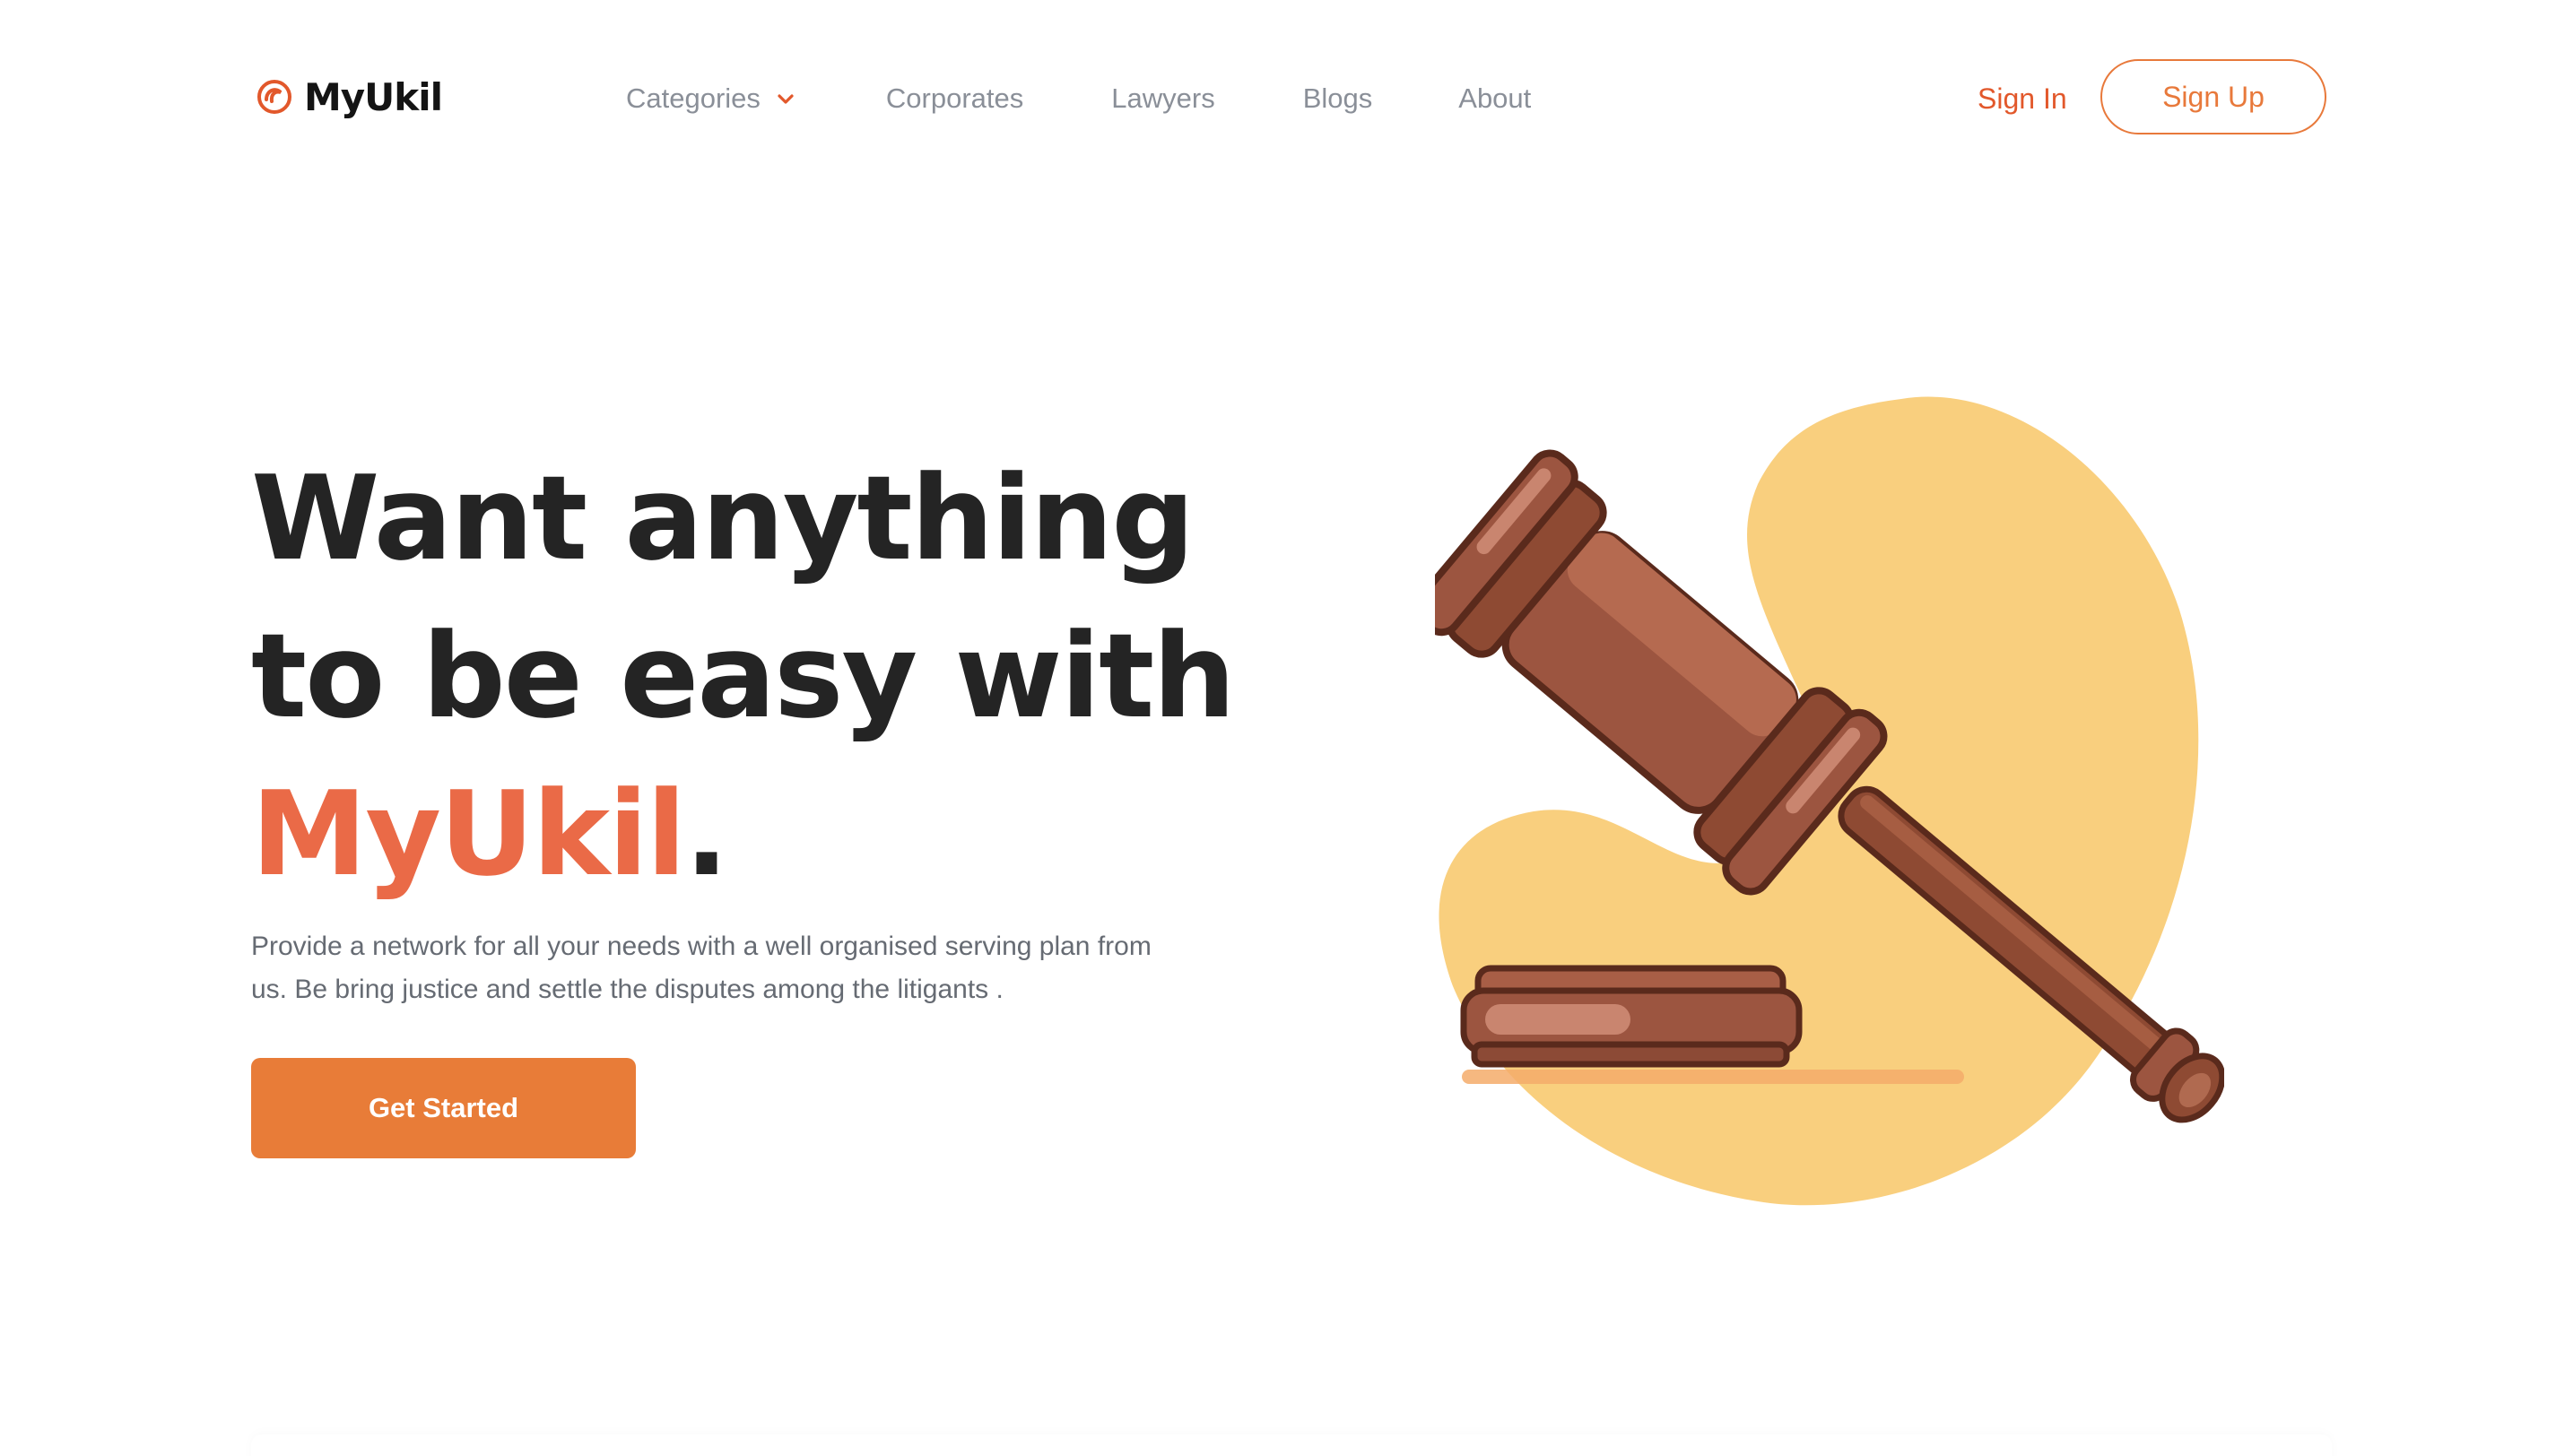  Describe the element at coordinates (274, 97) in the screenshot. I see `logo-swirl-icon` at that location.